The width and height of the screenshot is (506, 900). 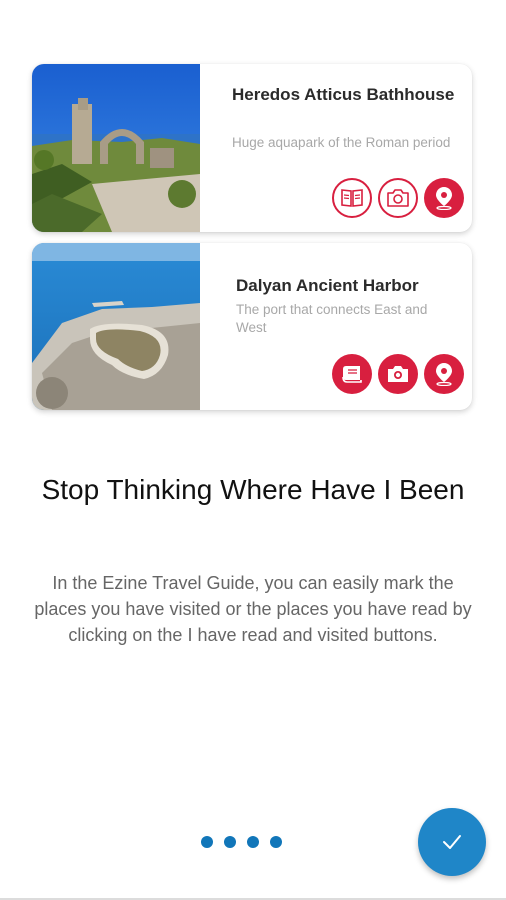 I want to click on done-button, so click(x=452, y=842).